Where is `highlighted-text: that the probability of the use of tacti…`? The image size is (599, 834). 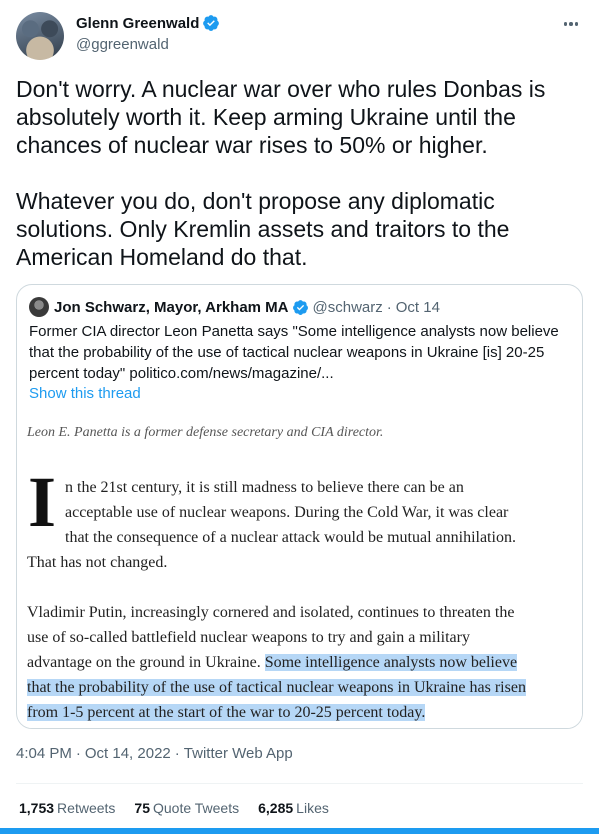
highlighted-text: that the probability of the use of tacti… is located at coordinates (276, 687).